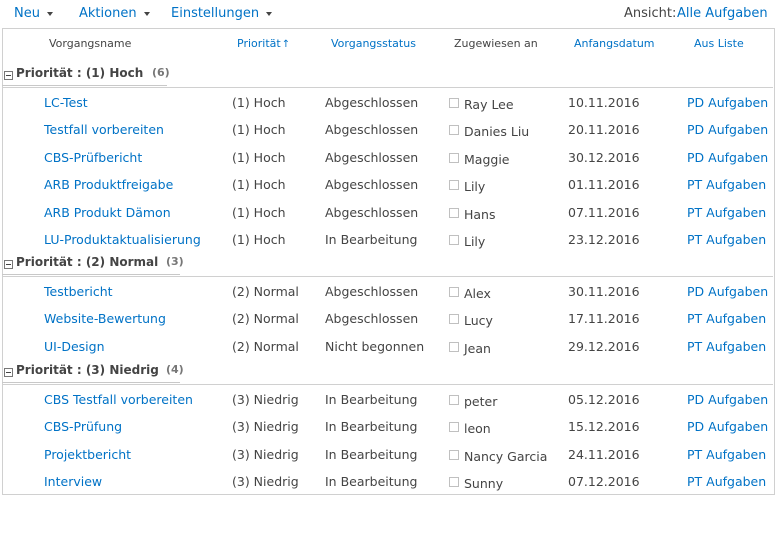  Describe the element at coordinates (105, 319) in the screenshot. I see `task-name-link: Website-Bewertung` at that location.